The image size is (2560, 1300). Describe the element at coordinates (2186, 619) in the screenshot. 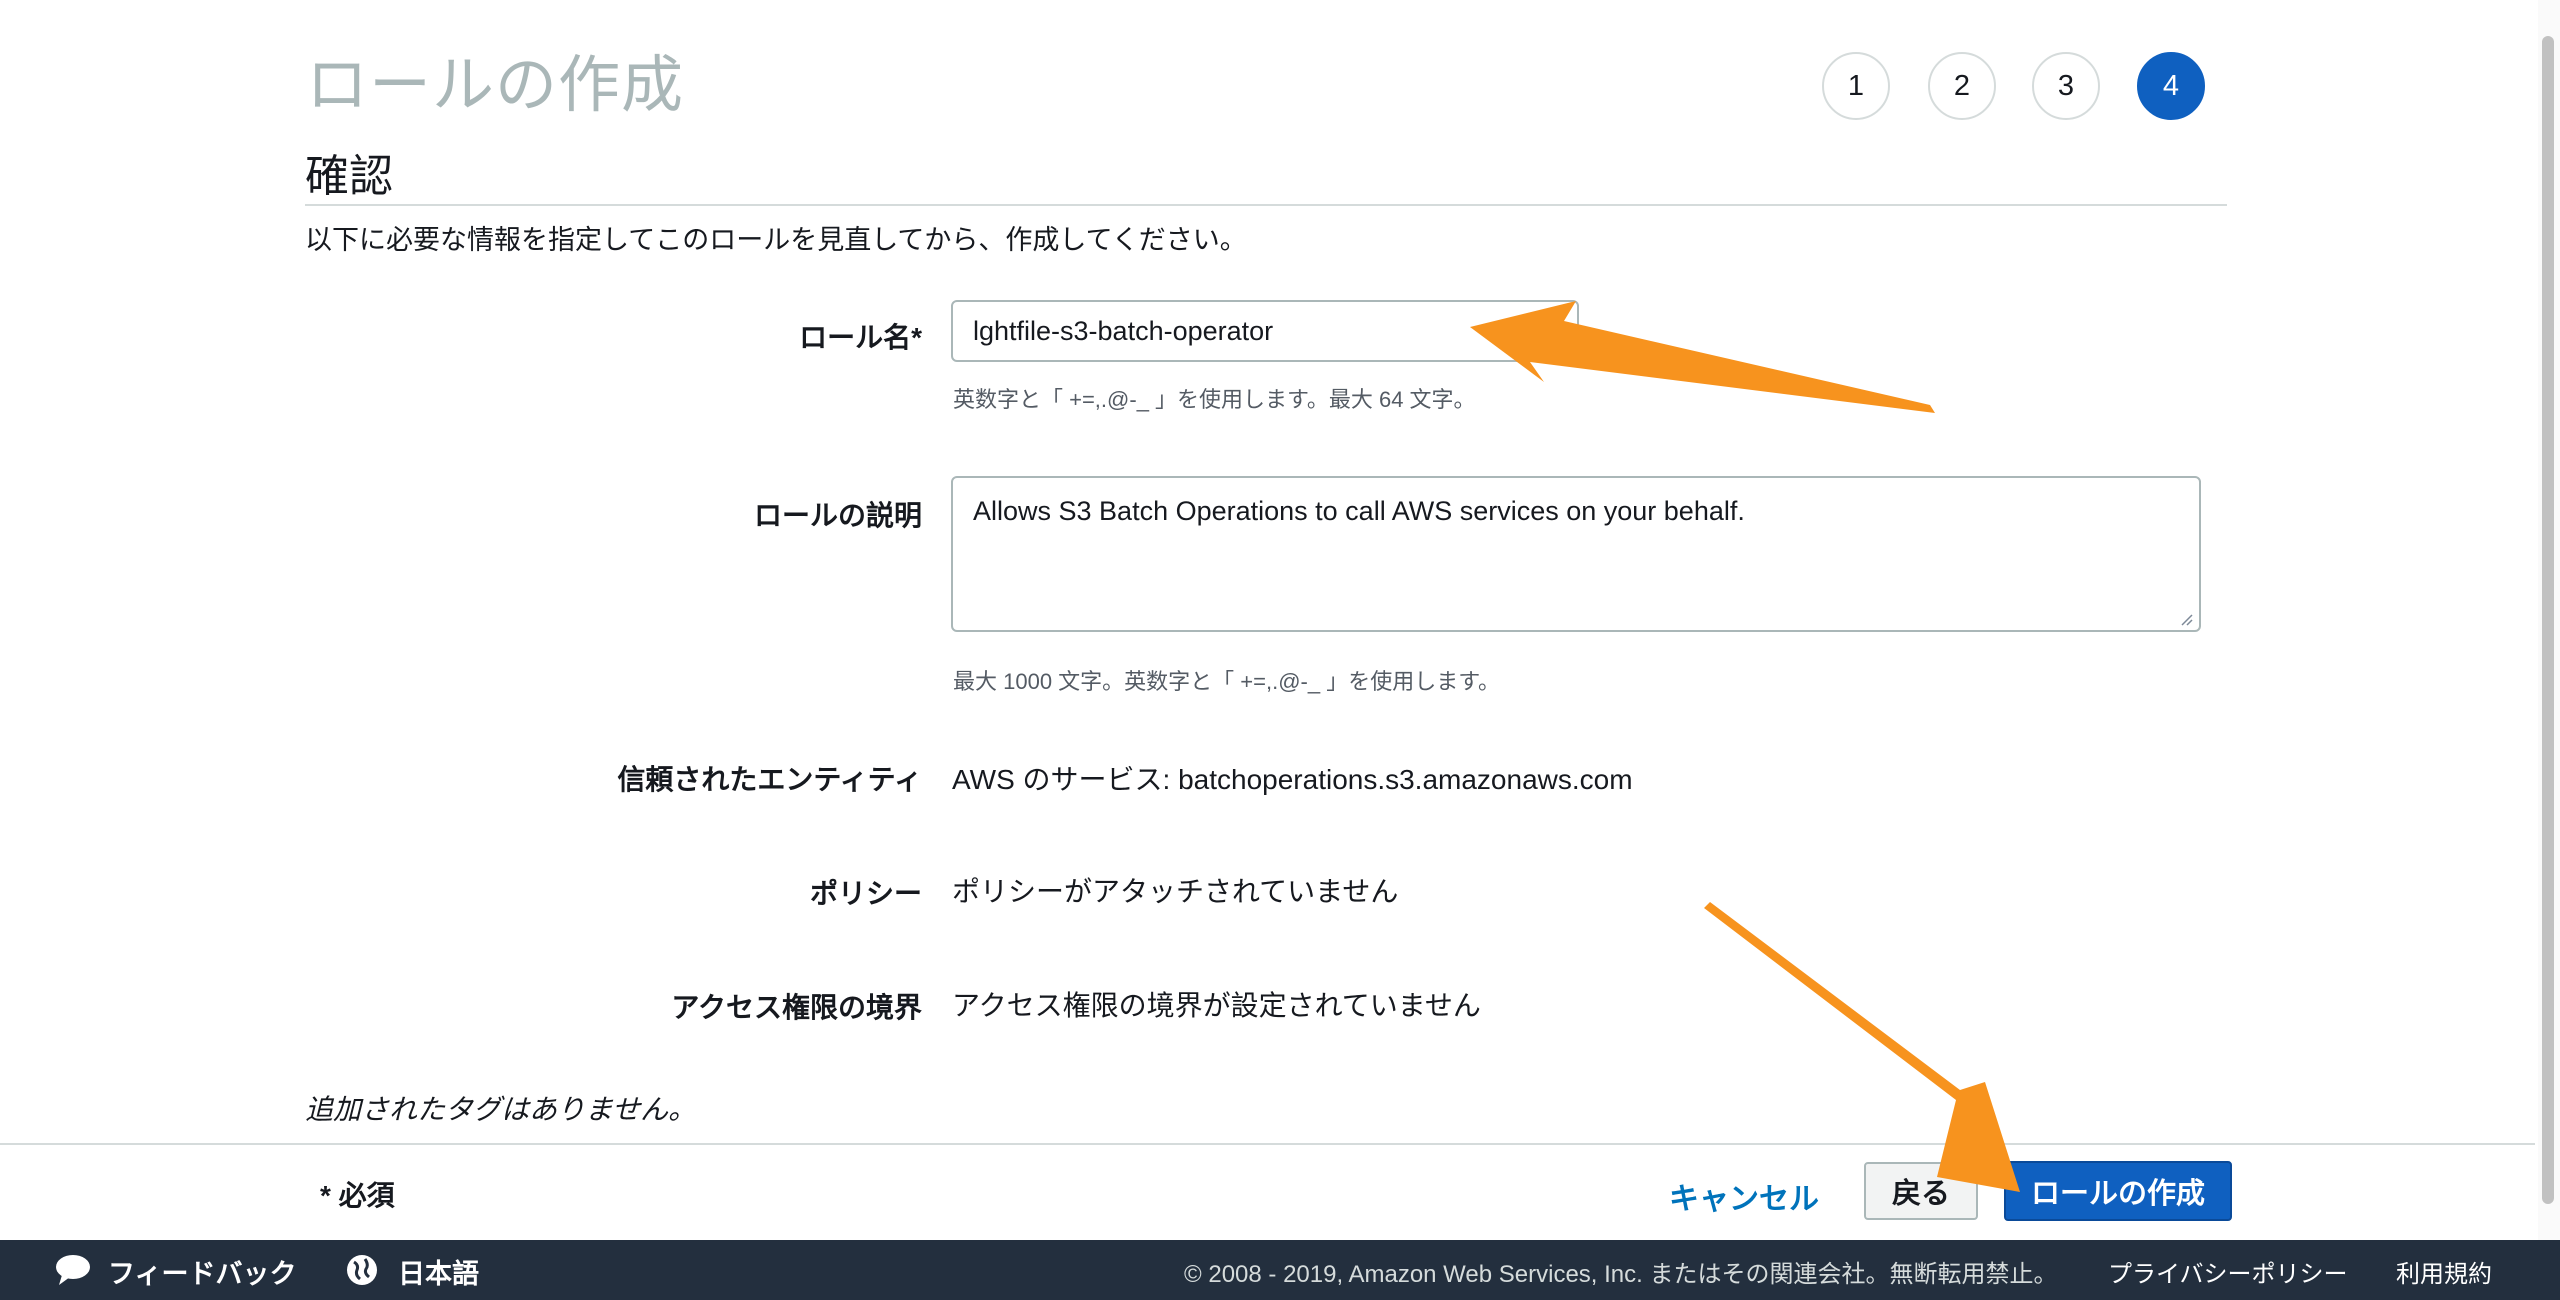

I see `resize-handle-icon` at that location.